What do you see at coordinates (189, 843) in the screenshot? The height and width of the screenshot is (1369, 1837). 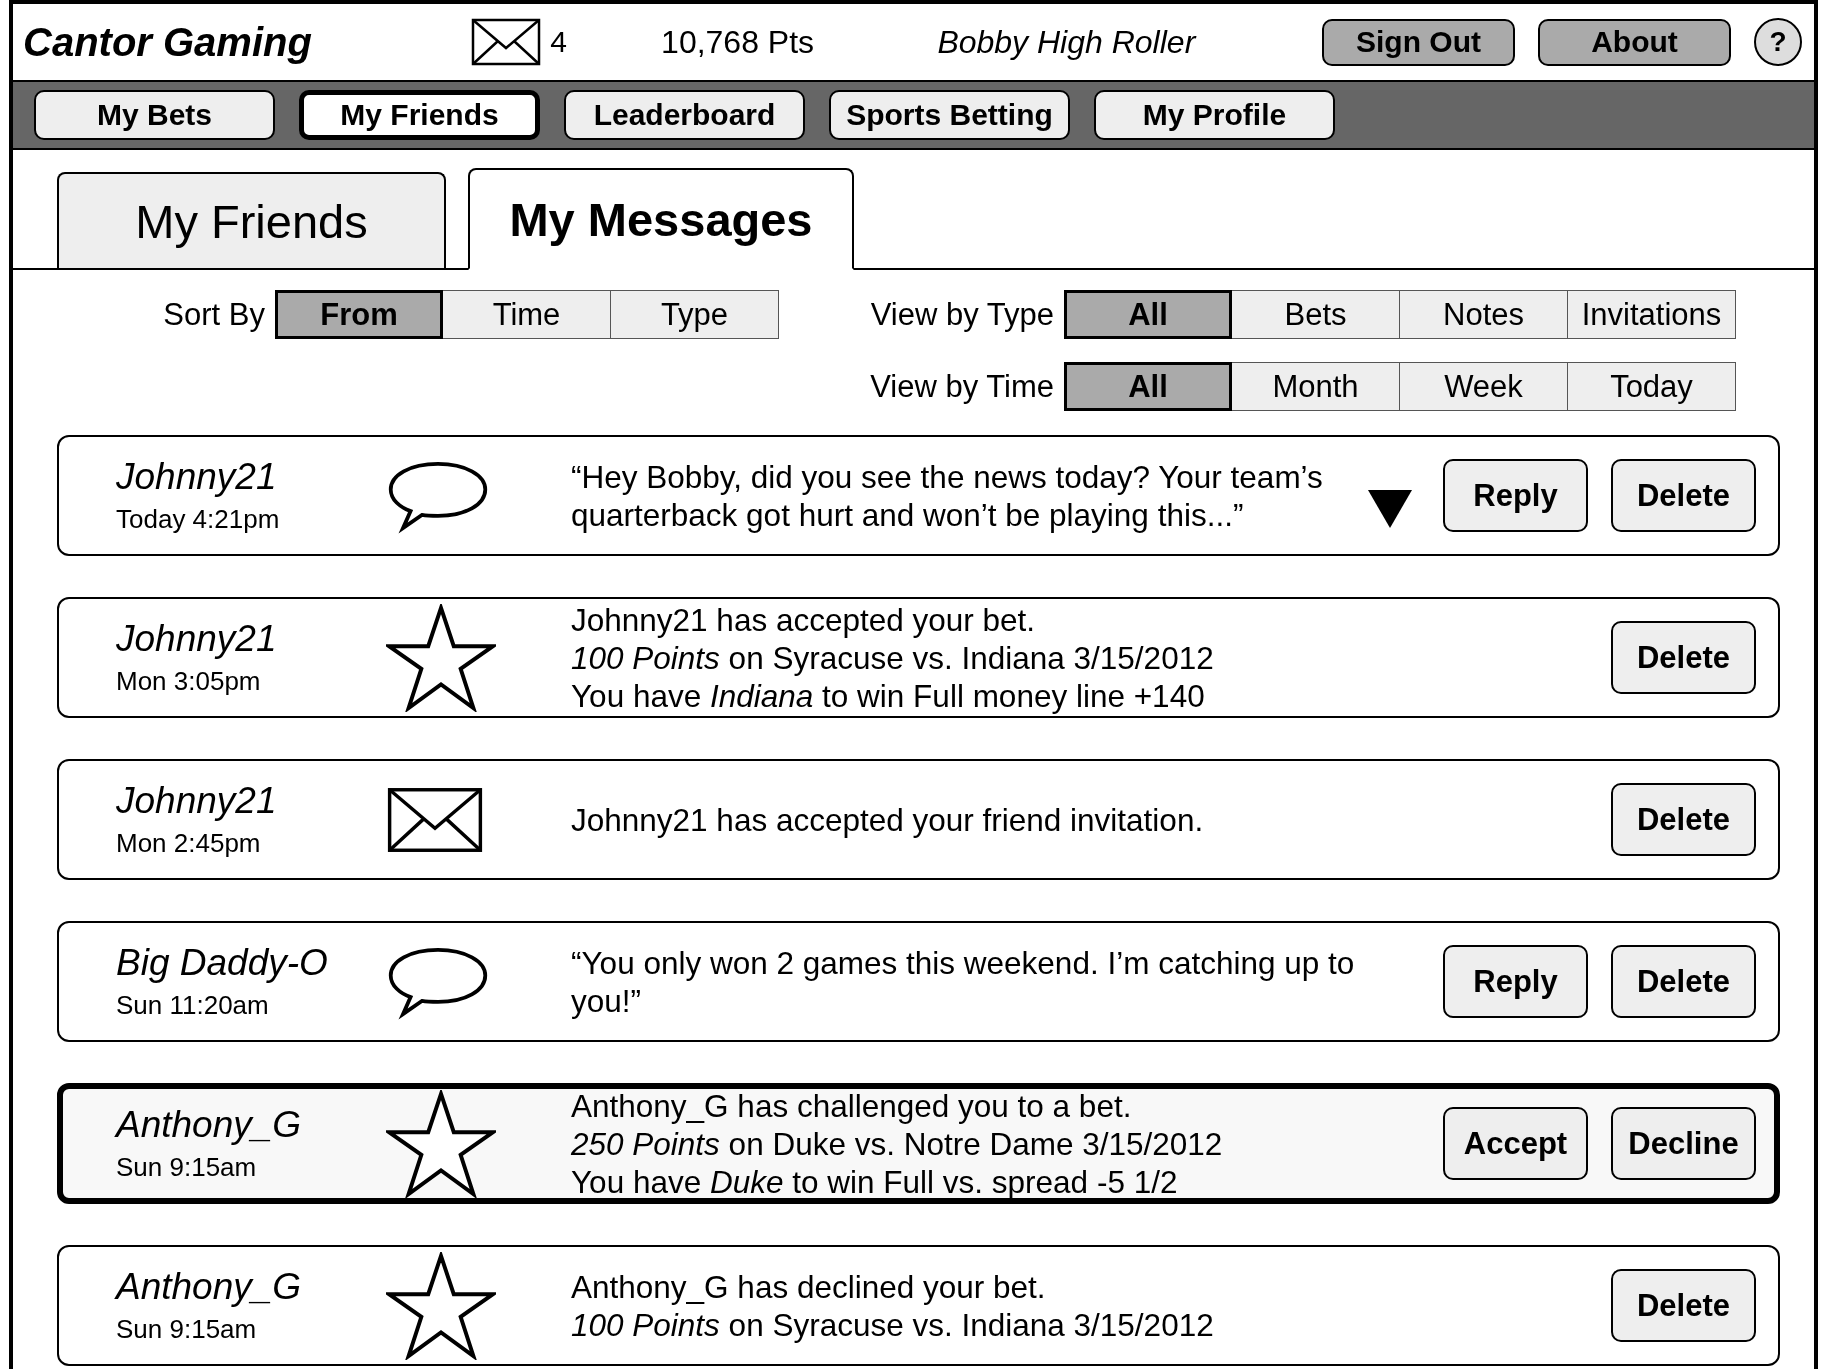 I see `message-time: Mon 2:45pm` at bounding box center [189, 843].